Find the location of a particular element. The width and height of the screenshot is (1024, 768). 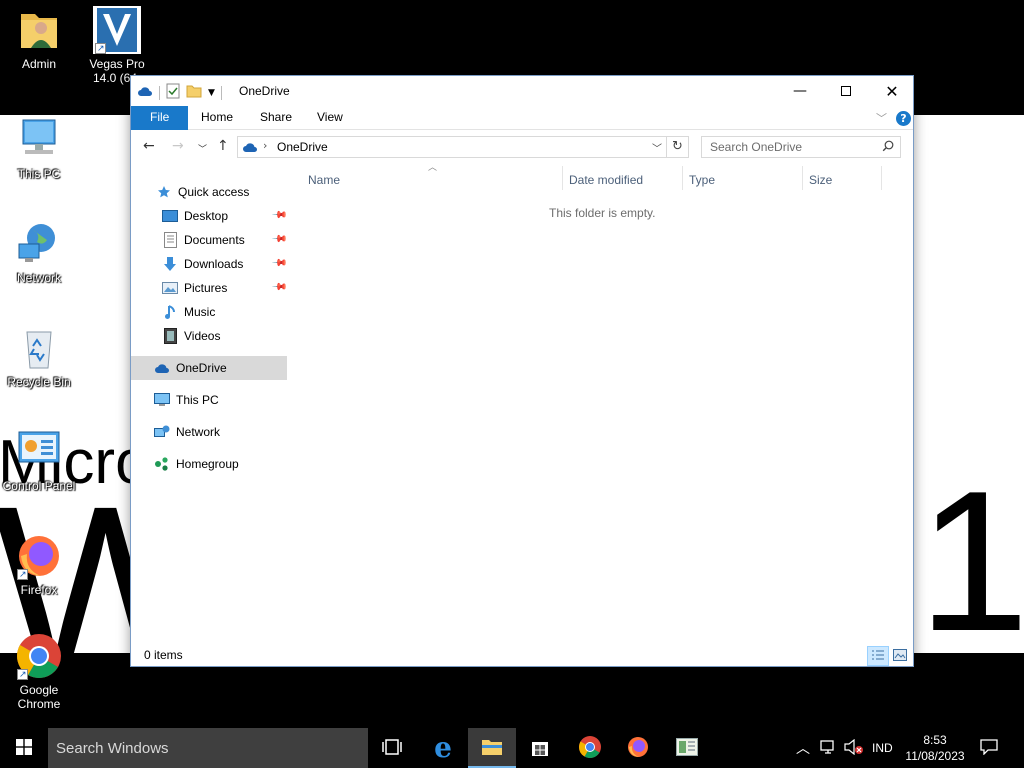

address-row: ← → ﹀ ↑ › OneDrive ﹀ ↻ is located at coordinates (522, 147).